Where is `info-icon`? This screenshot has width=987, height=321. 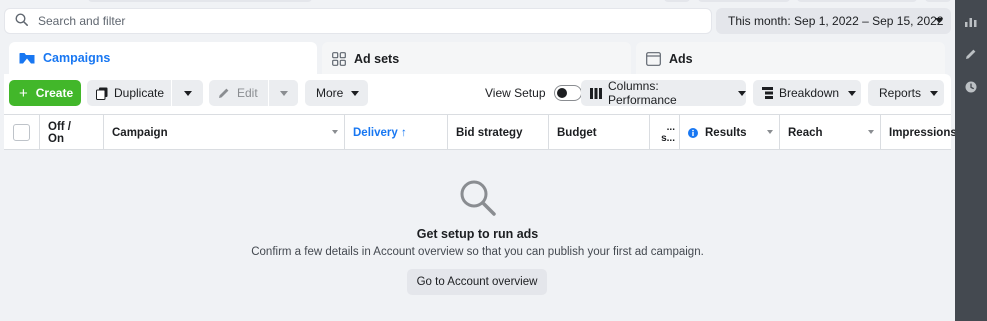
info-icon is located at coordinates (693, 132).